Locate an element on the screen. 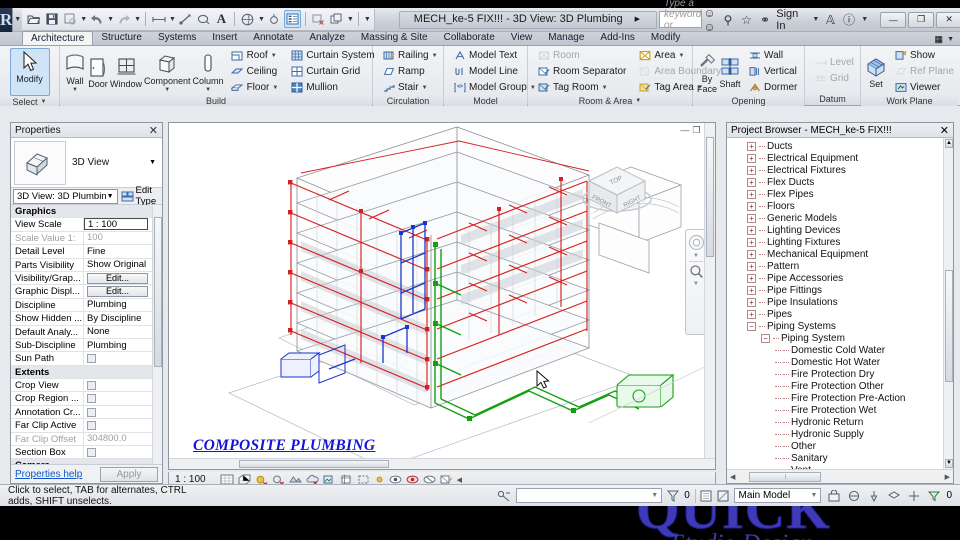 The width and height of the screenshot is (960, 540). property-value-parts-visibility: Show Original is located at coordinates (123, 265).